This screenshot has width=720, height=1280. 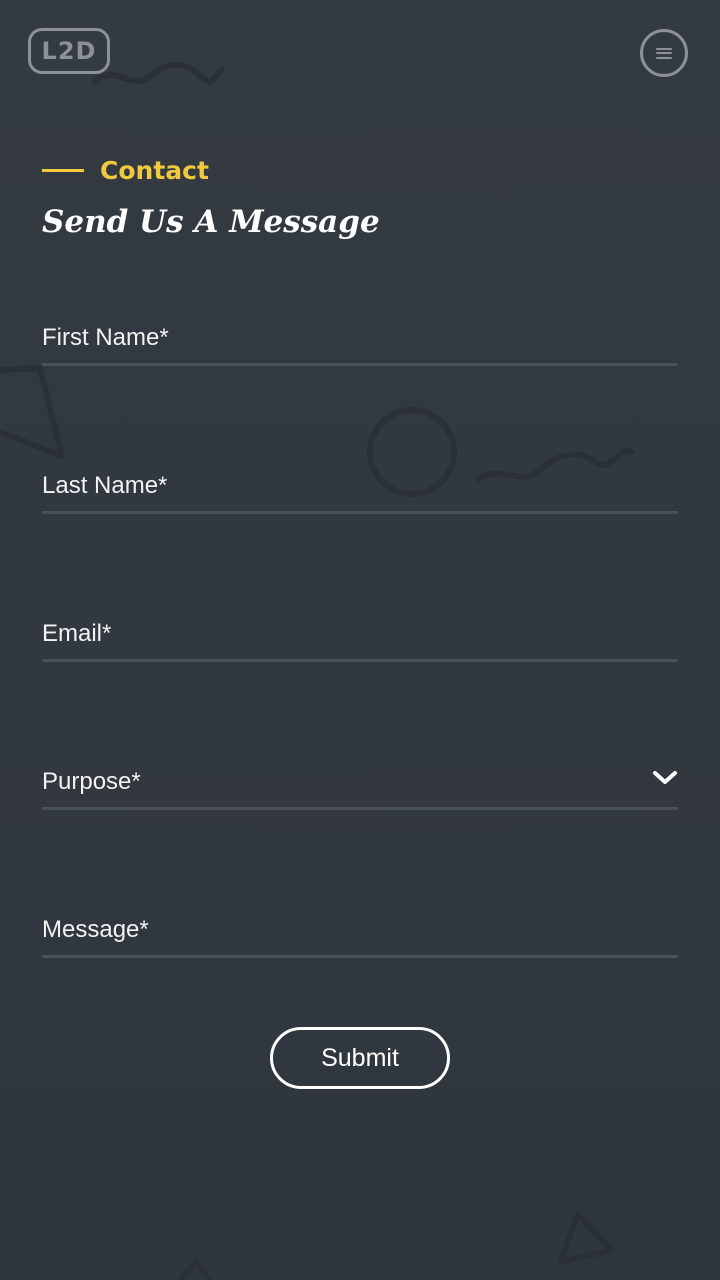 What do you see at coordinates (360, 331) in the screenshot?
I see `first-name-field: First Name*` at bounding box center [360, 331].